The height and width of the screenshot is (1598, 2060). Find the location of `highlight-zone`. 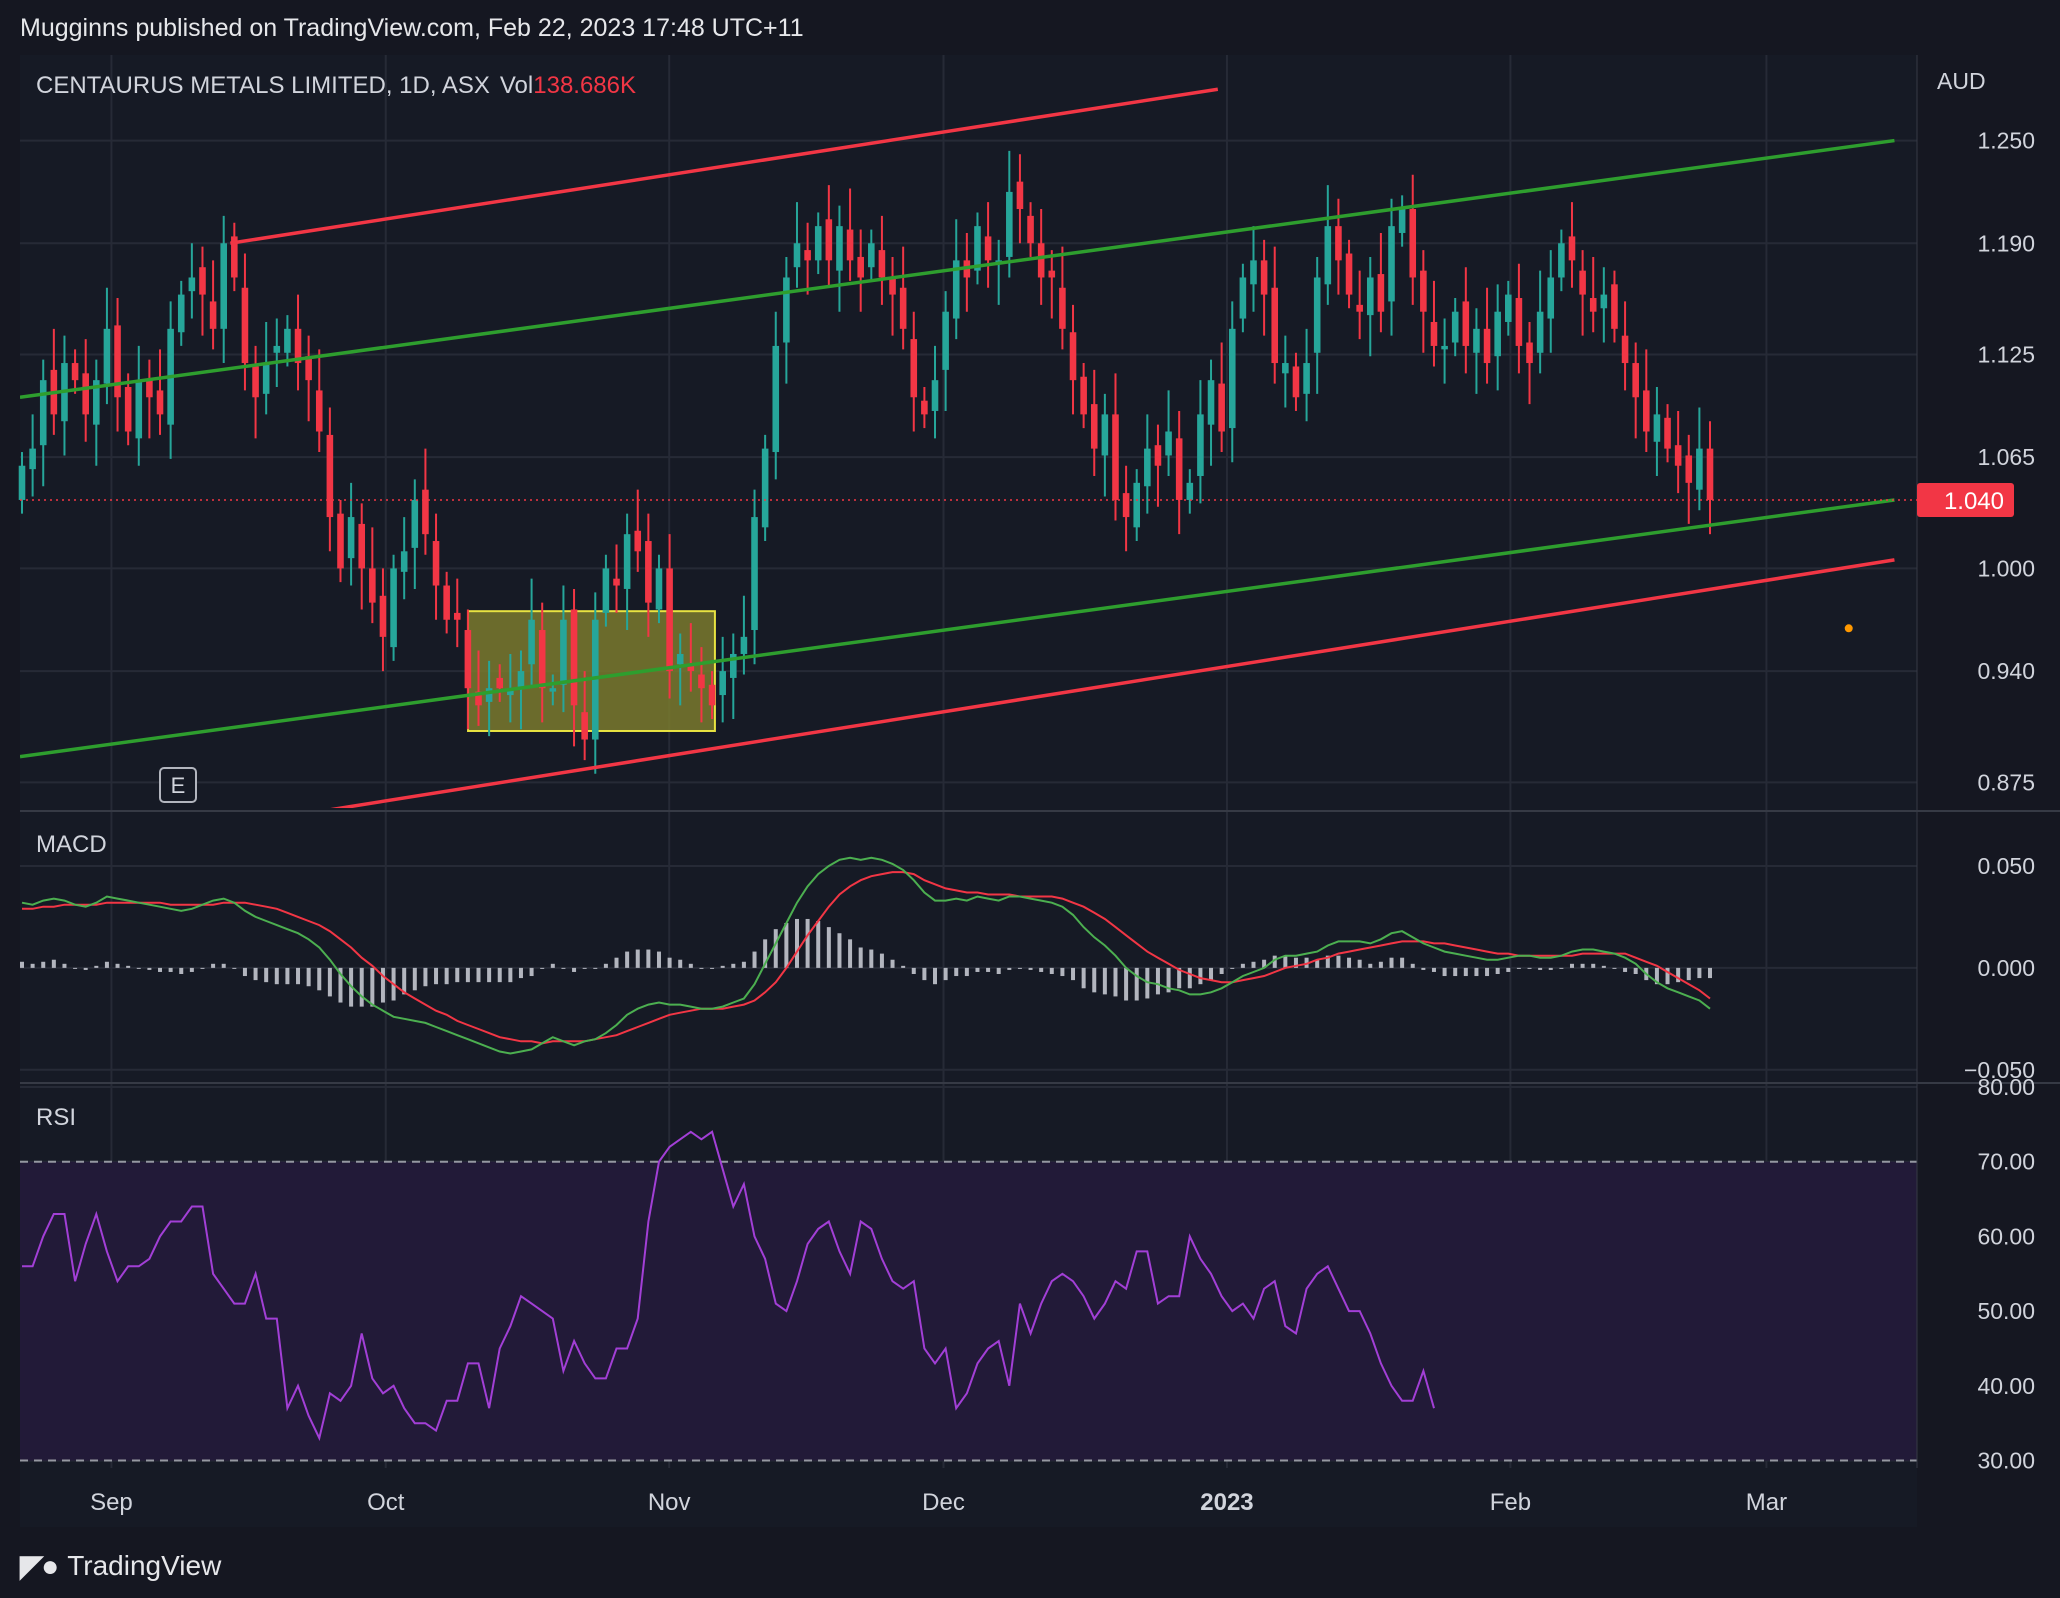

highlight-zone is located at coordinates (591, 671).